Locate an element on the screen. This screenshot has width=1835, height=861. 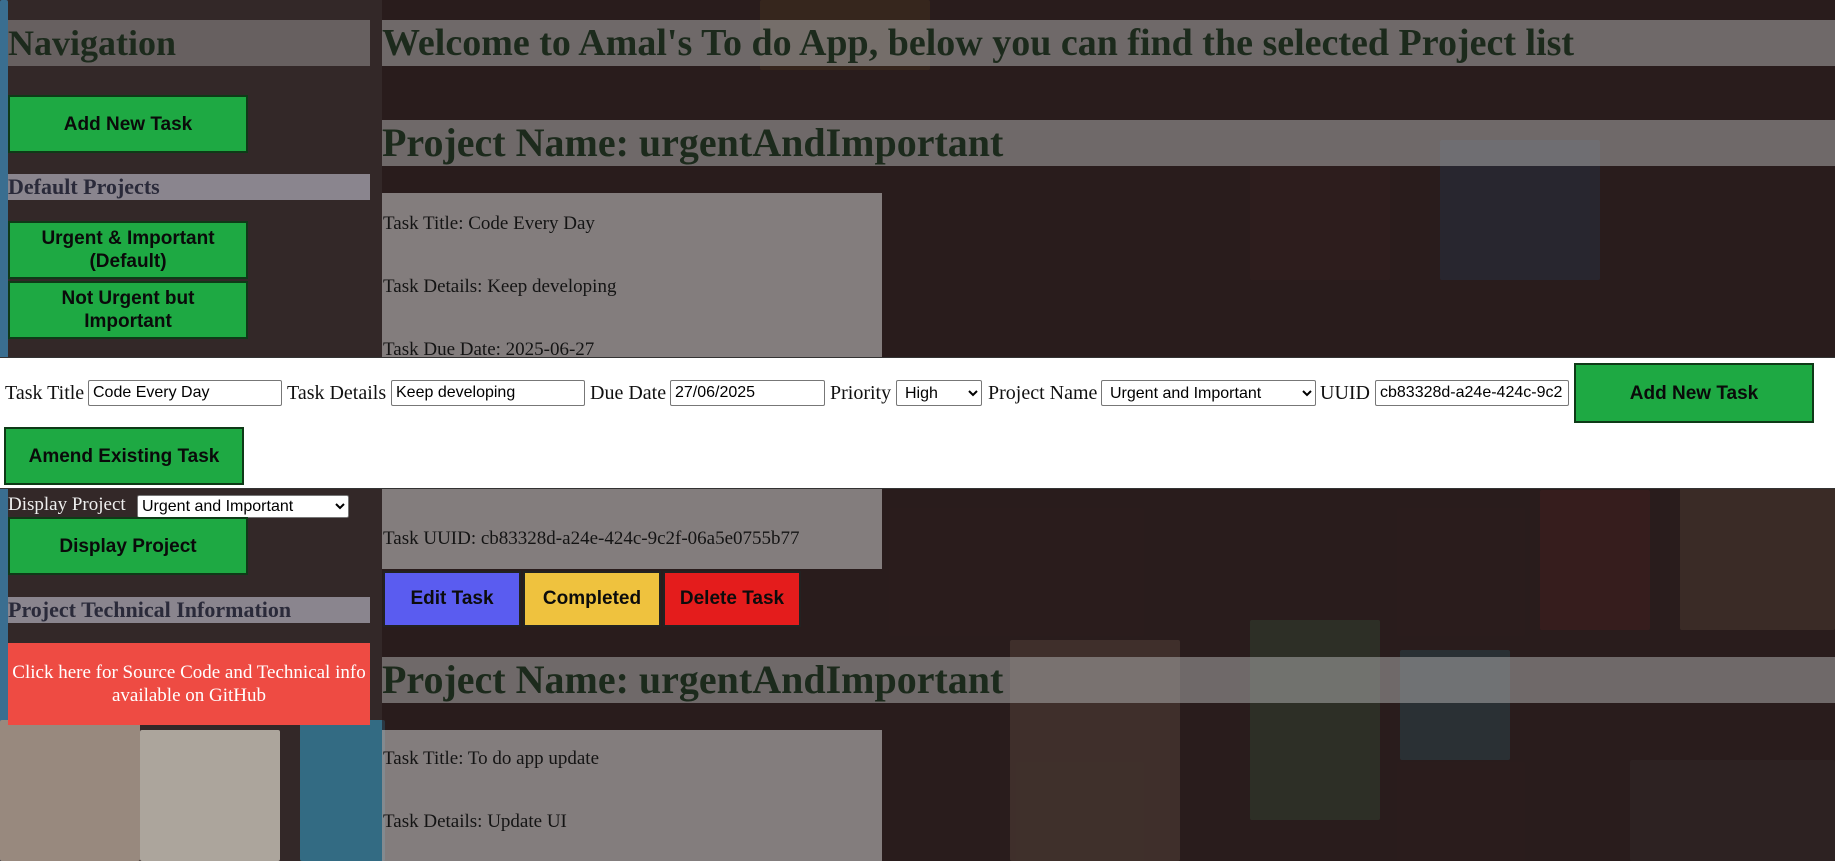
display-project-select: Urgent and Important is located at coordinates (243, 506).